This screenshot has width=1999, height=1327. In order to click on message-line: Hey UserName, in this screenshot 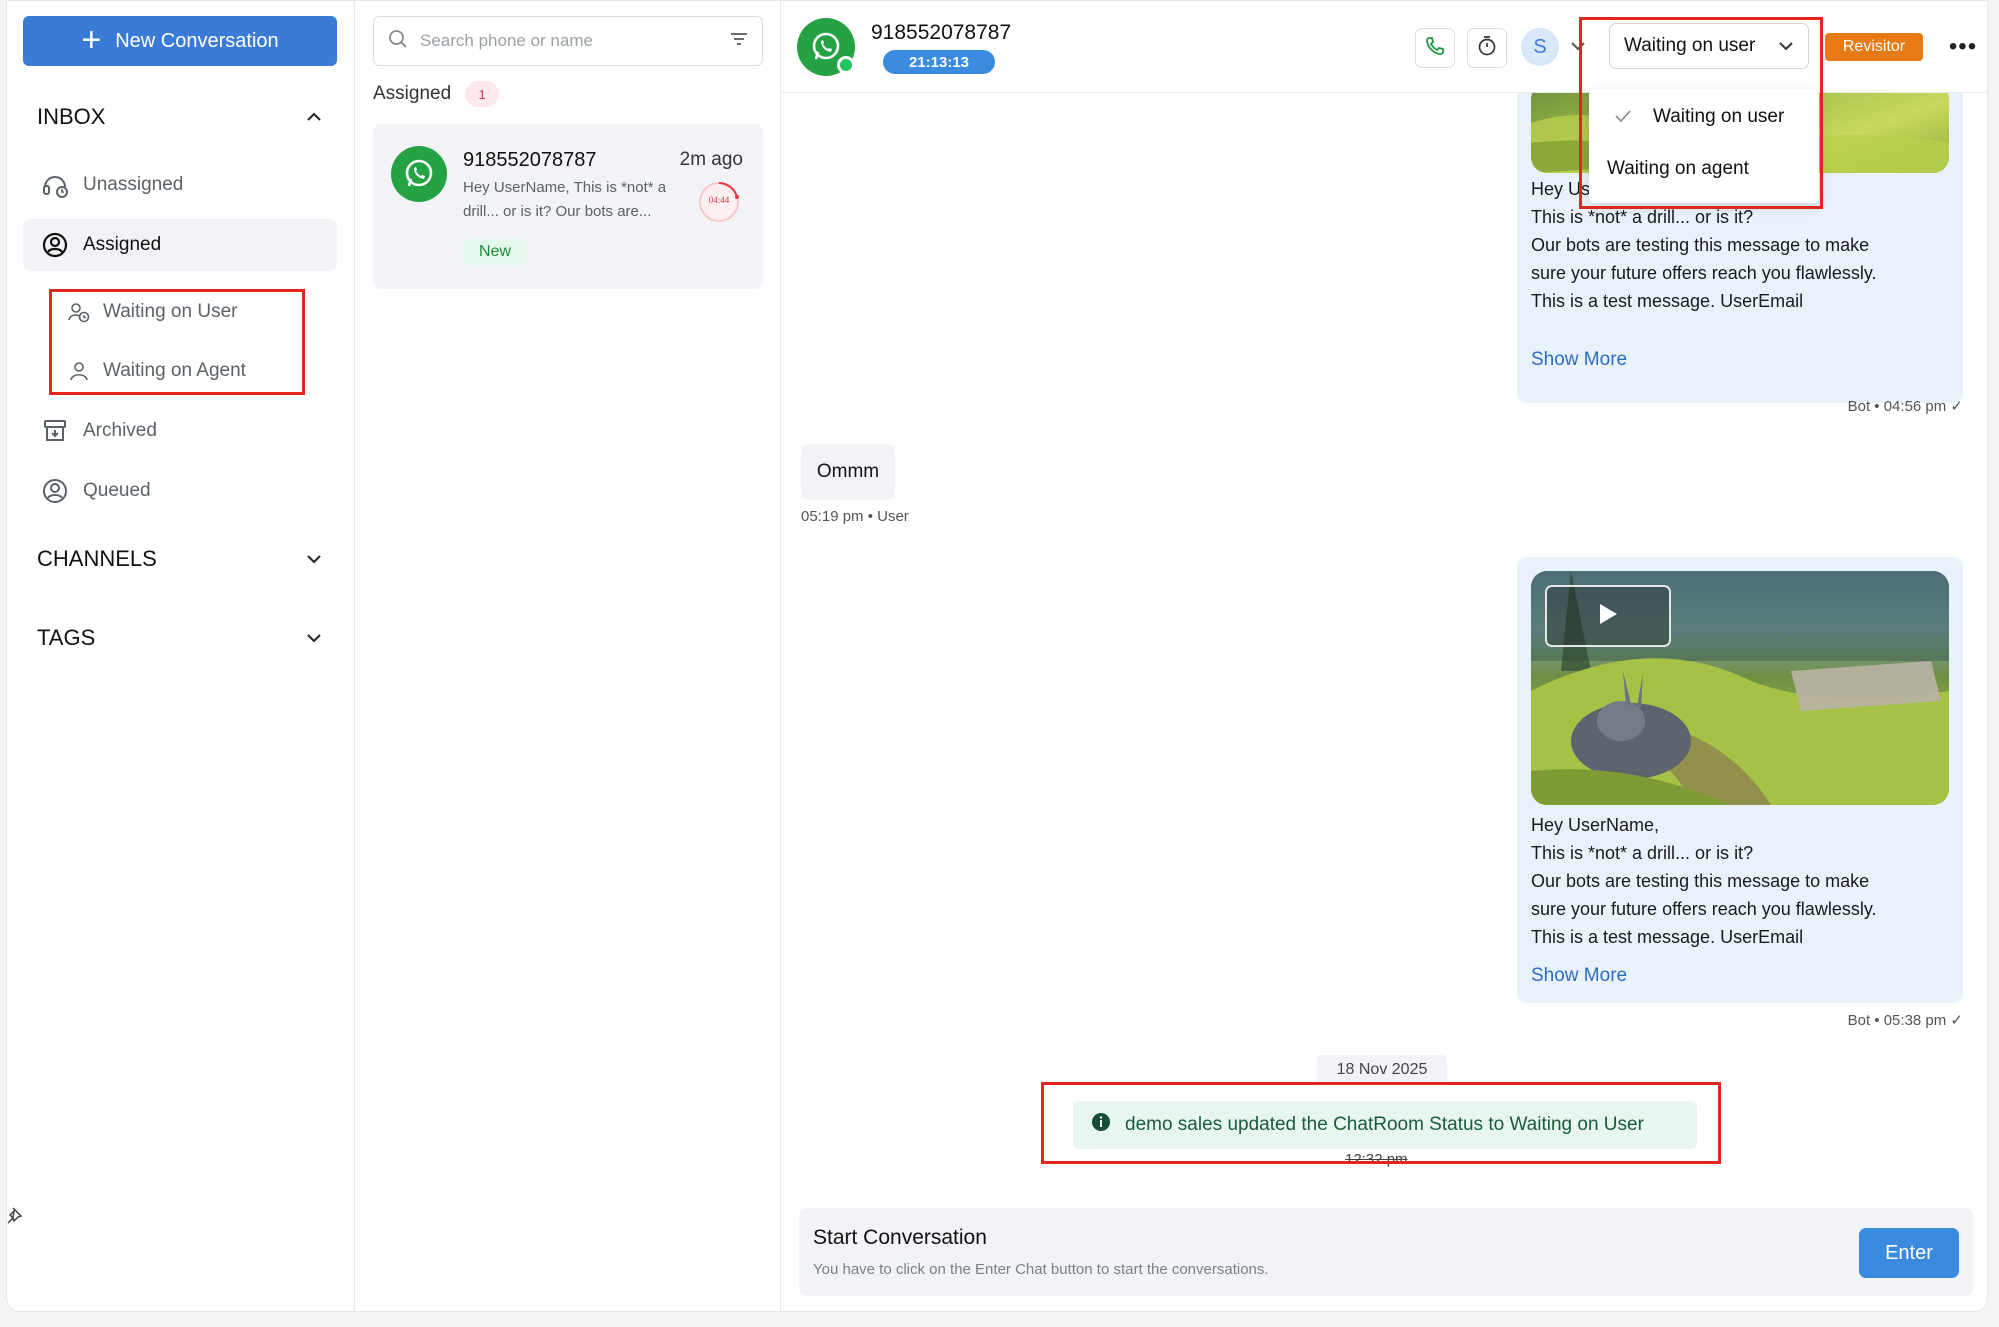, I will do `click(1595, 825)`.